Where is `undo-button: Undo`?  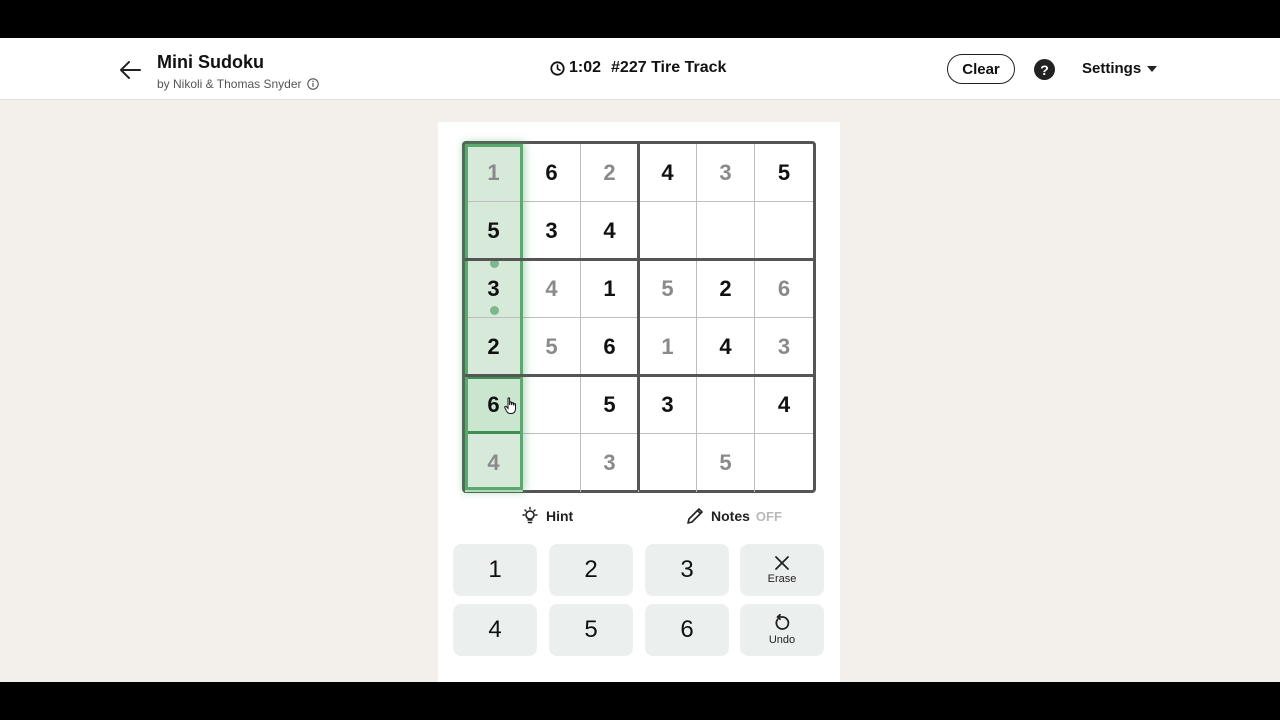
undo-button: Undo is located at coordinates (782, 630).